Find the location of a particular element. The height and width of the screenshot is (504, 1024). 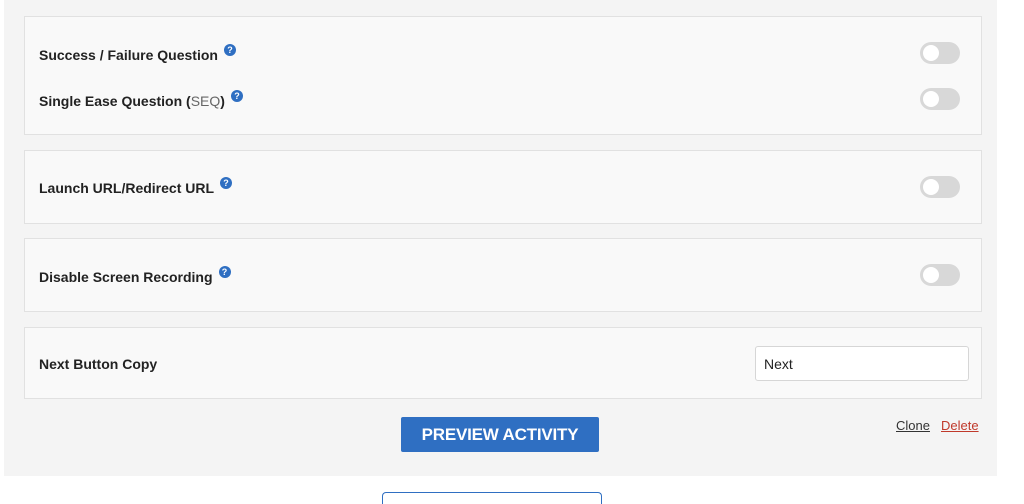

launch-url-label: Launch URL/Redirect URL is located at coordinates (127, 188).